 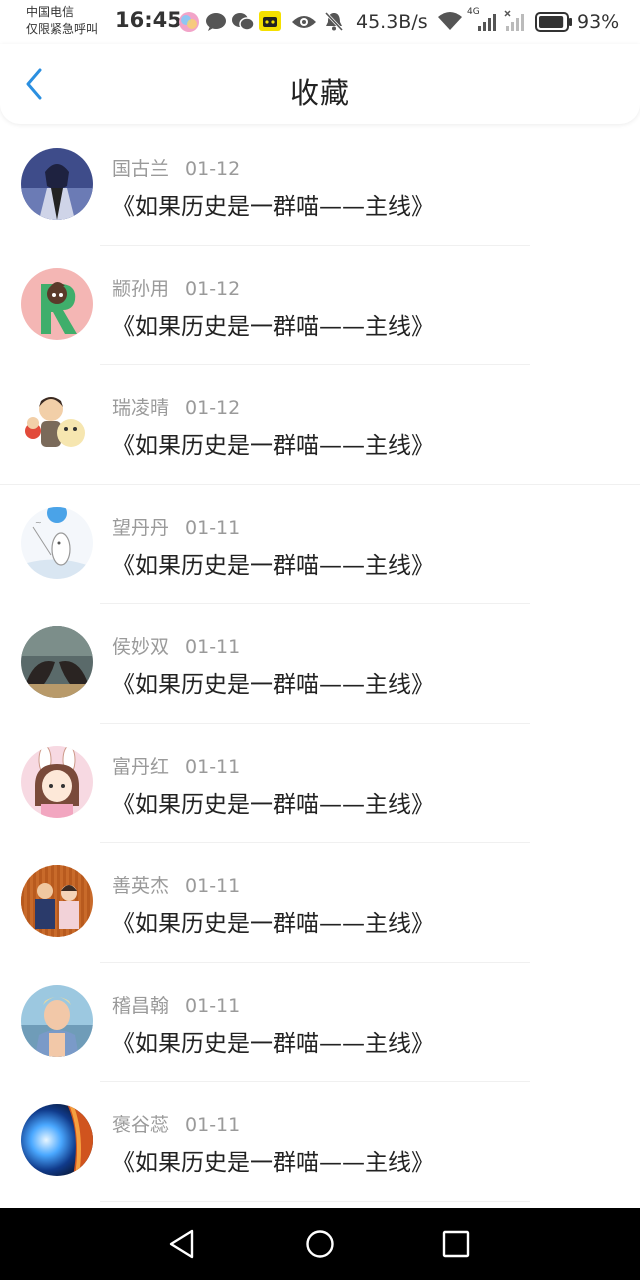 I want to click on emergency-only-label: 仅限紧急呼叫, so click(x=62, y=29).